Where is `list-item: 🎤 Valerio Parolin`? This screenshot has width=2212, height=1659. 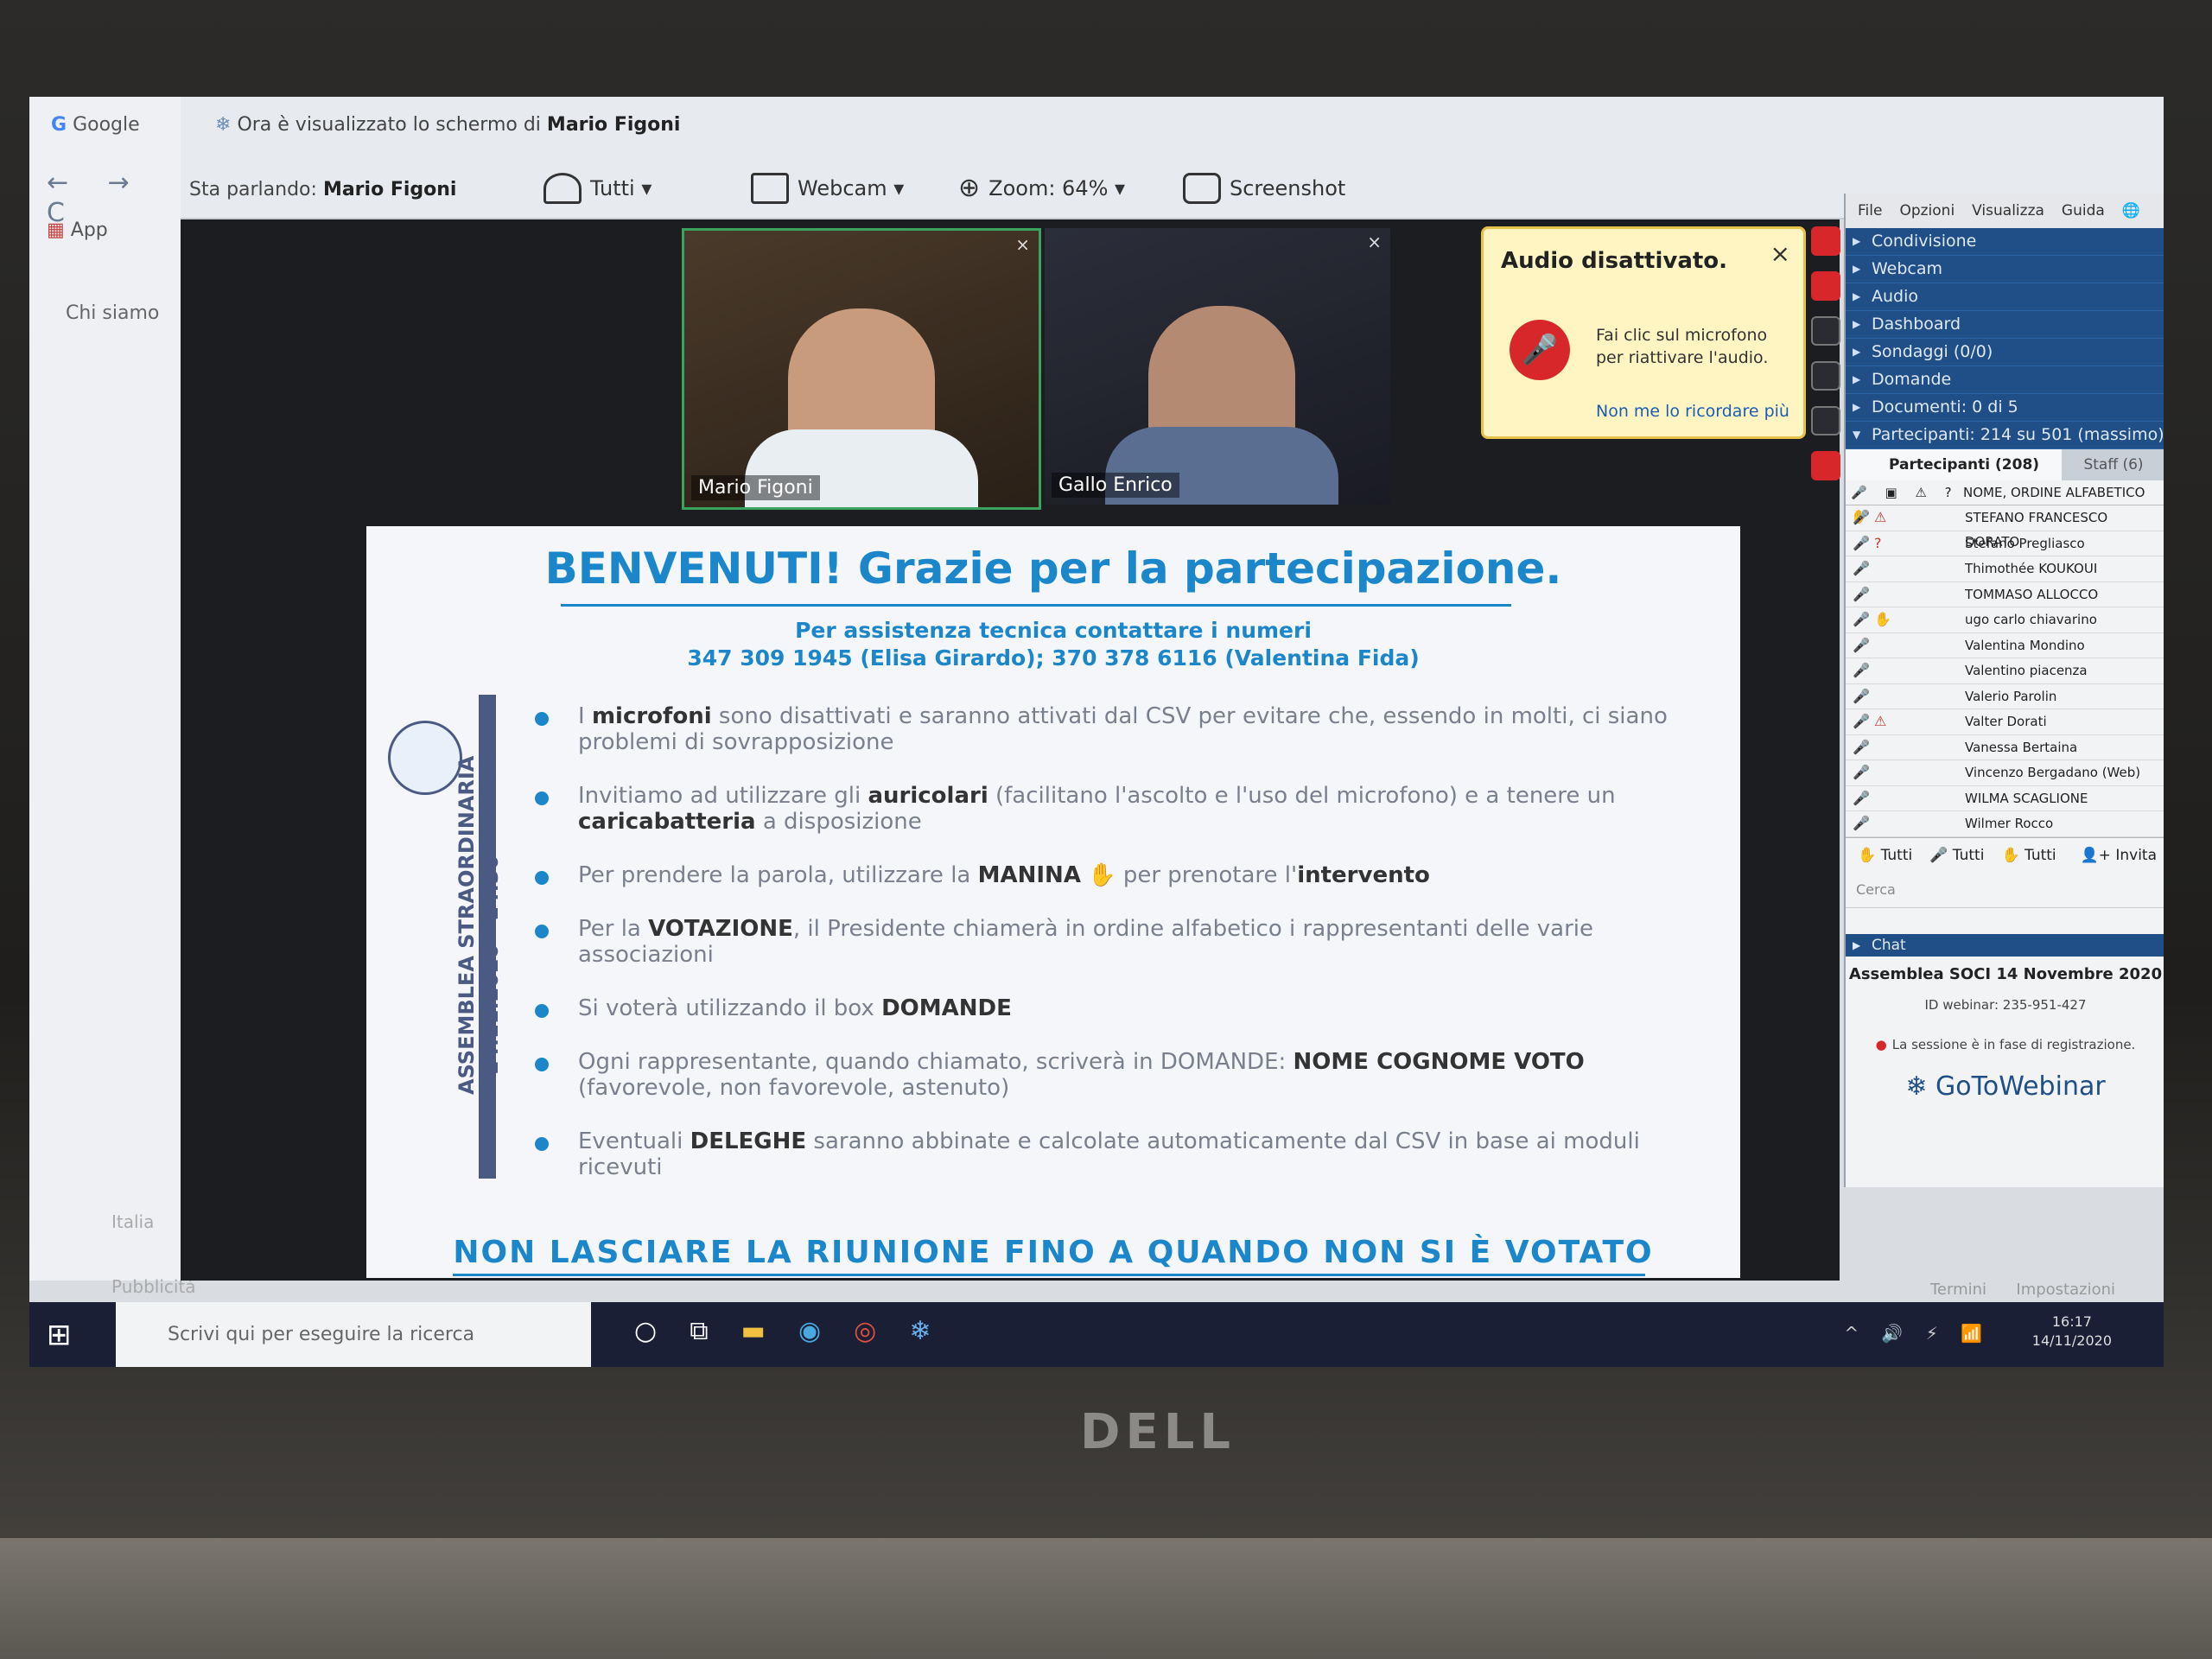
list-item: 🎤 Valerio Parolin is located at coordinates (2005, 696).